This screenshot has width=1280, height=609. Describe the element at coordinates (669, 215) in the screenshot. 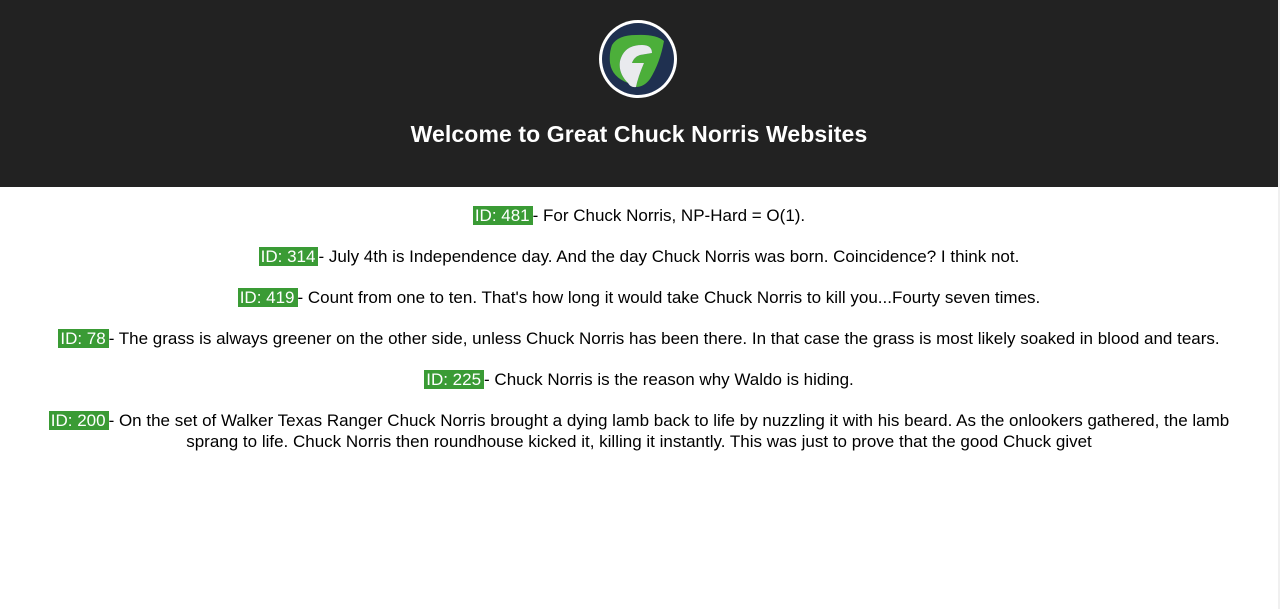

I see `joke-text: - For Chuck Norris, NP-Hard = O(1).` at that location.